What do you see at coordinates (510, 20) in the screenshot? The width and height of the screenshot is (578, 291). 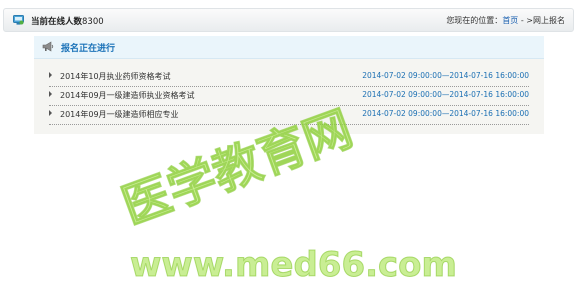 I see `breadcrumb-home-link: 首页` at bounding box center [510, 20].